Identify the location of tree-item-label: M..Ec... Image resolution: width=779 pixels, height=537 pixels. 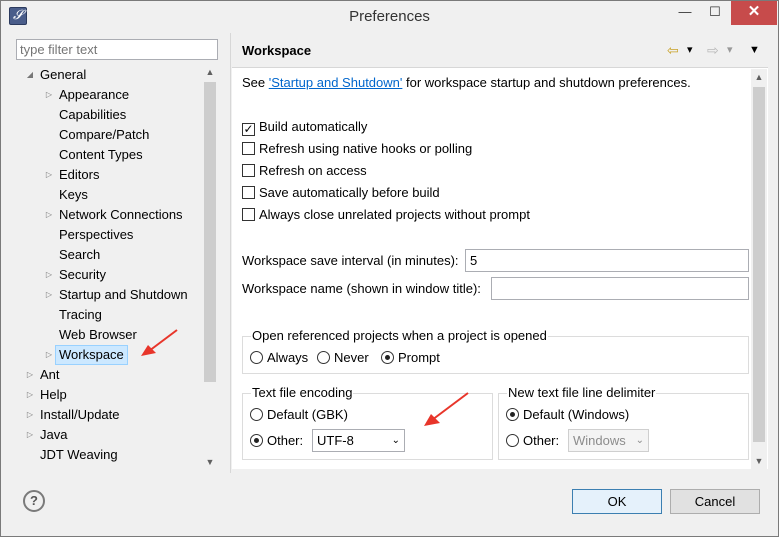
(60, 467).